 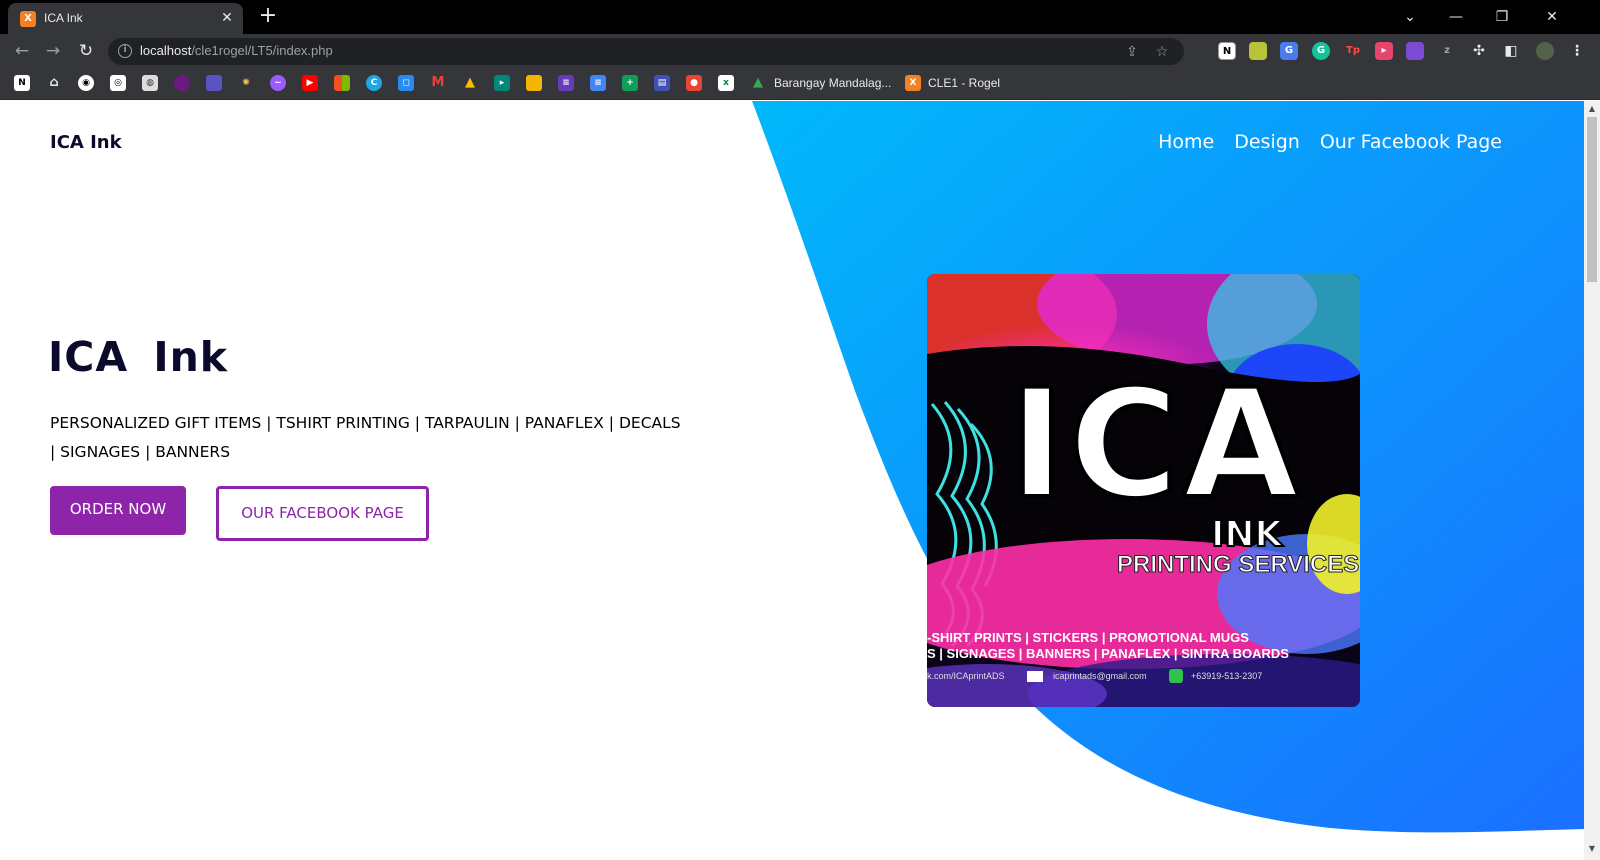 I want to click on main-nav: Home Design Our Facebook Page, so click(x=1330, y=142).